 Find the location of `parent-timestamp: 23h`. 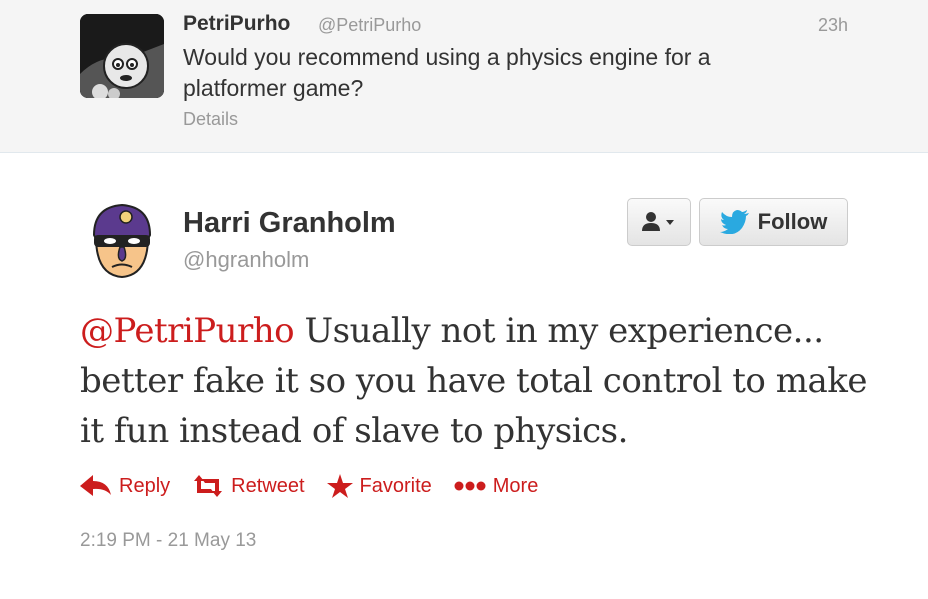

parent-timestamp: 23h is located at coordinates (833, 25).